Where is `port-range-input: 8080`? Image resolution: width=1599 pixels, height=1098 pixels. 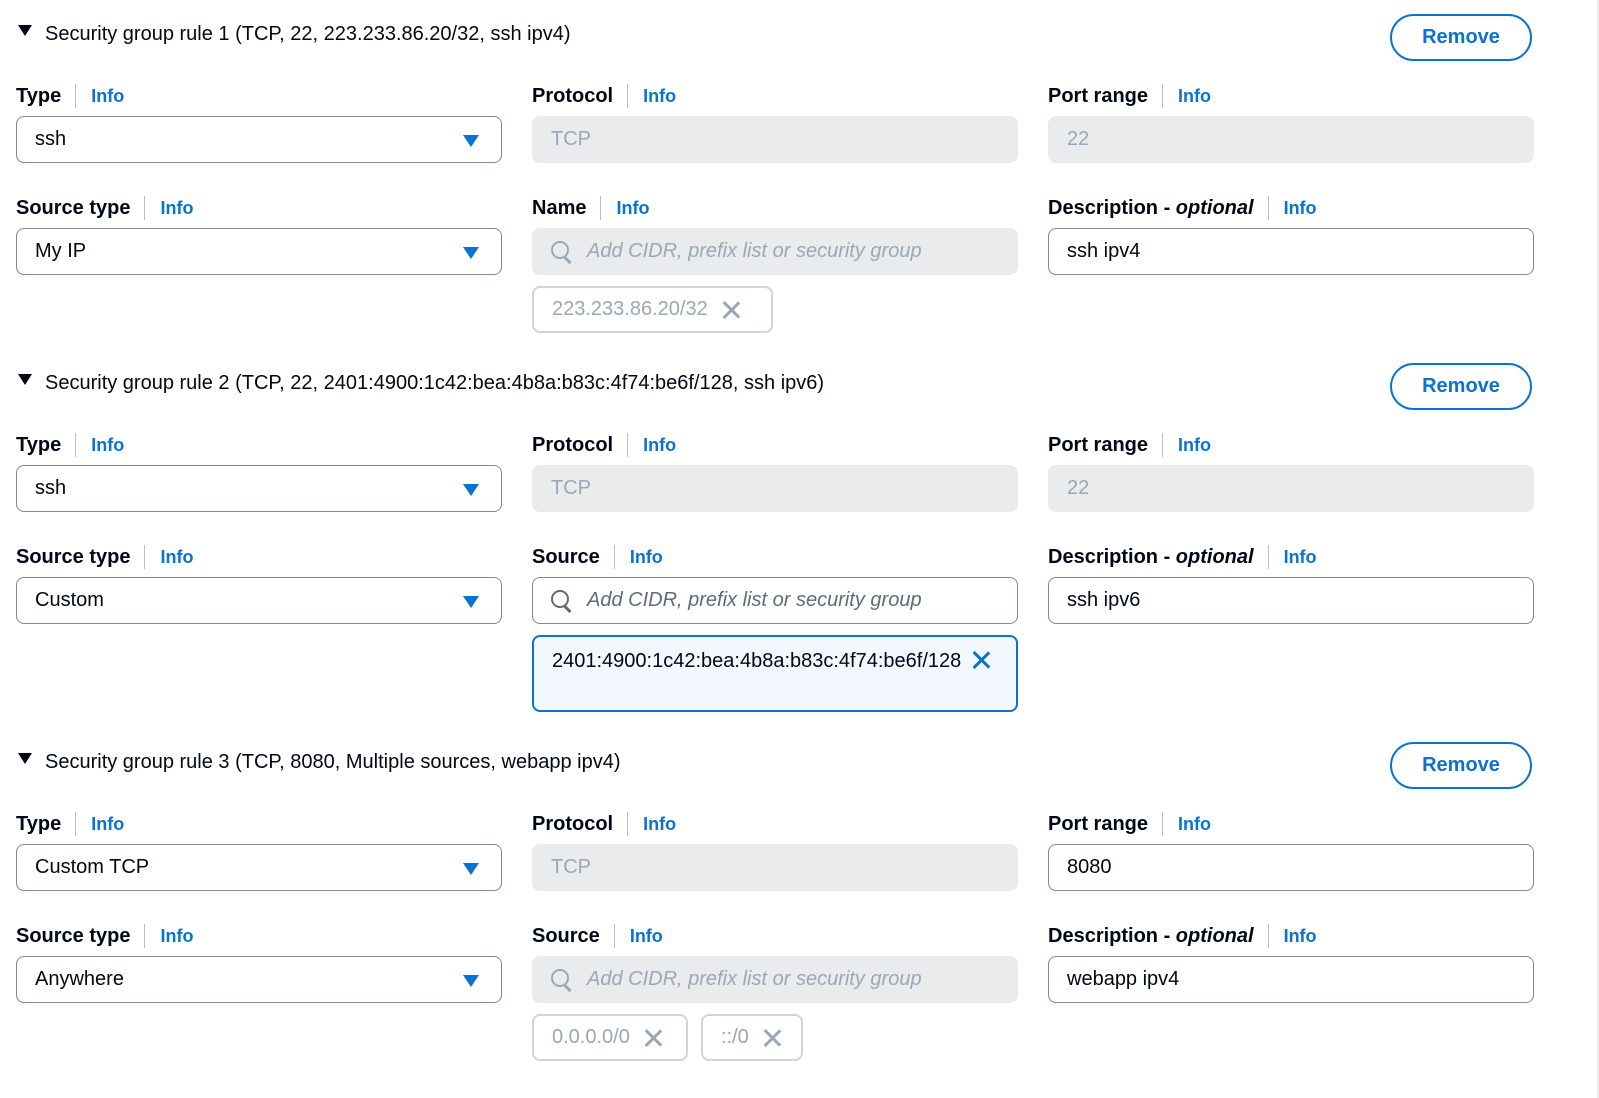 port-range-input: 8080 is located at coordinates (1291, 867).